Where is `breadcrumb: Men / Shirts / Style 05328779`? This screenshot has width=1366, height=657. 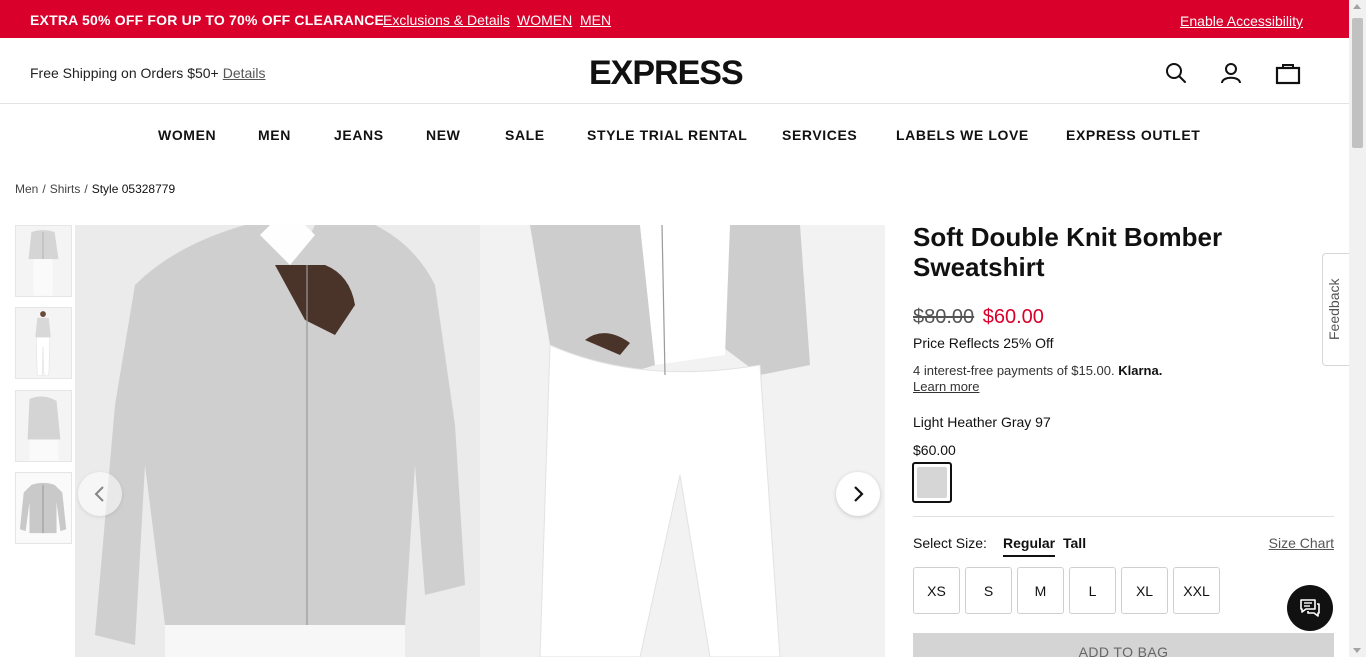
breadcrumb: Men / Shirts / Style 05328779 is located at coordinates (95, 189).